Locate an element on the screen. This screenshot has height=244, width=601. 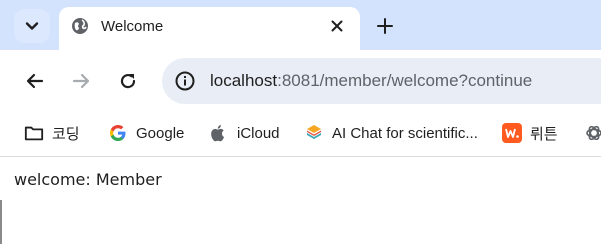
tab-search-button is located at coordinates (32, 26).